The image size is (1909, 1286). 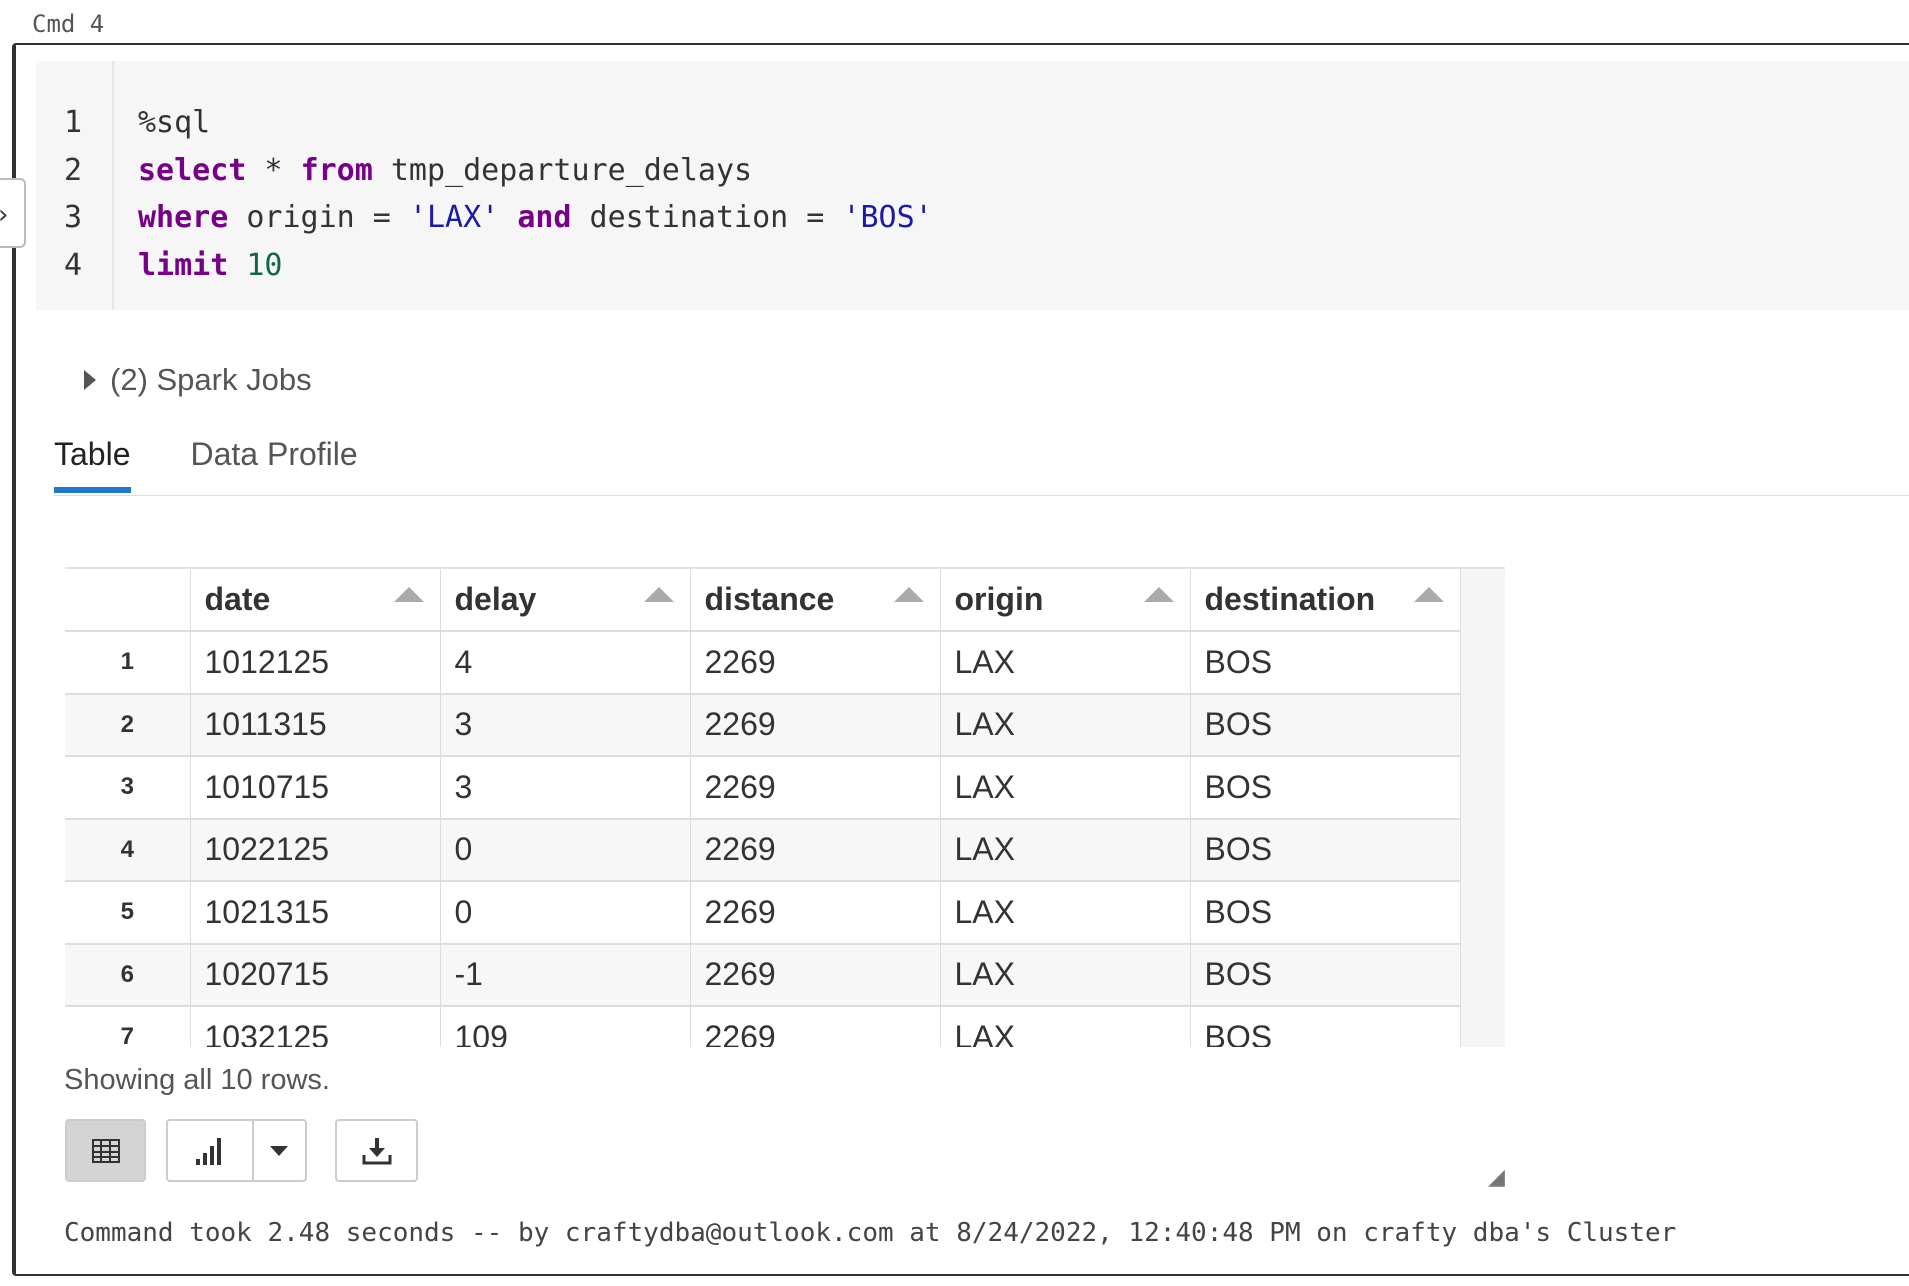 I want to click on table-view-button, so click(x=105, y=1150).